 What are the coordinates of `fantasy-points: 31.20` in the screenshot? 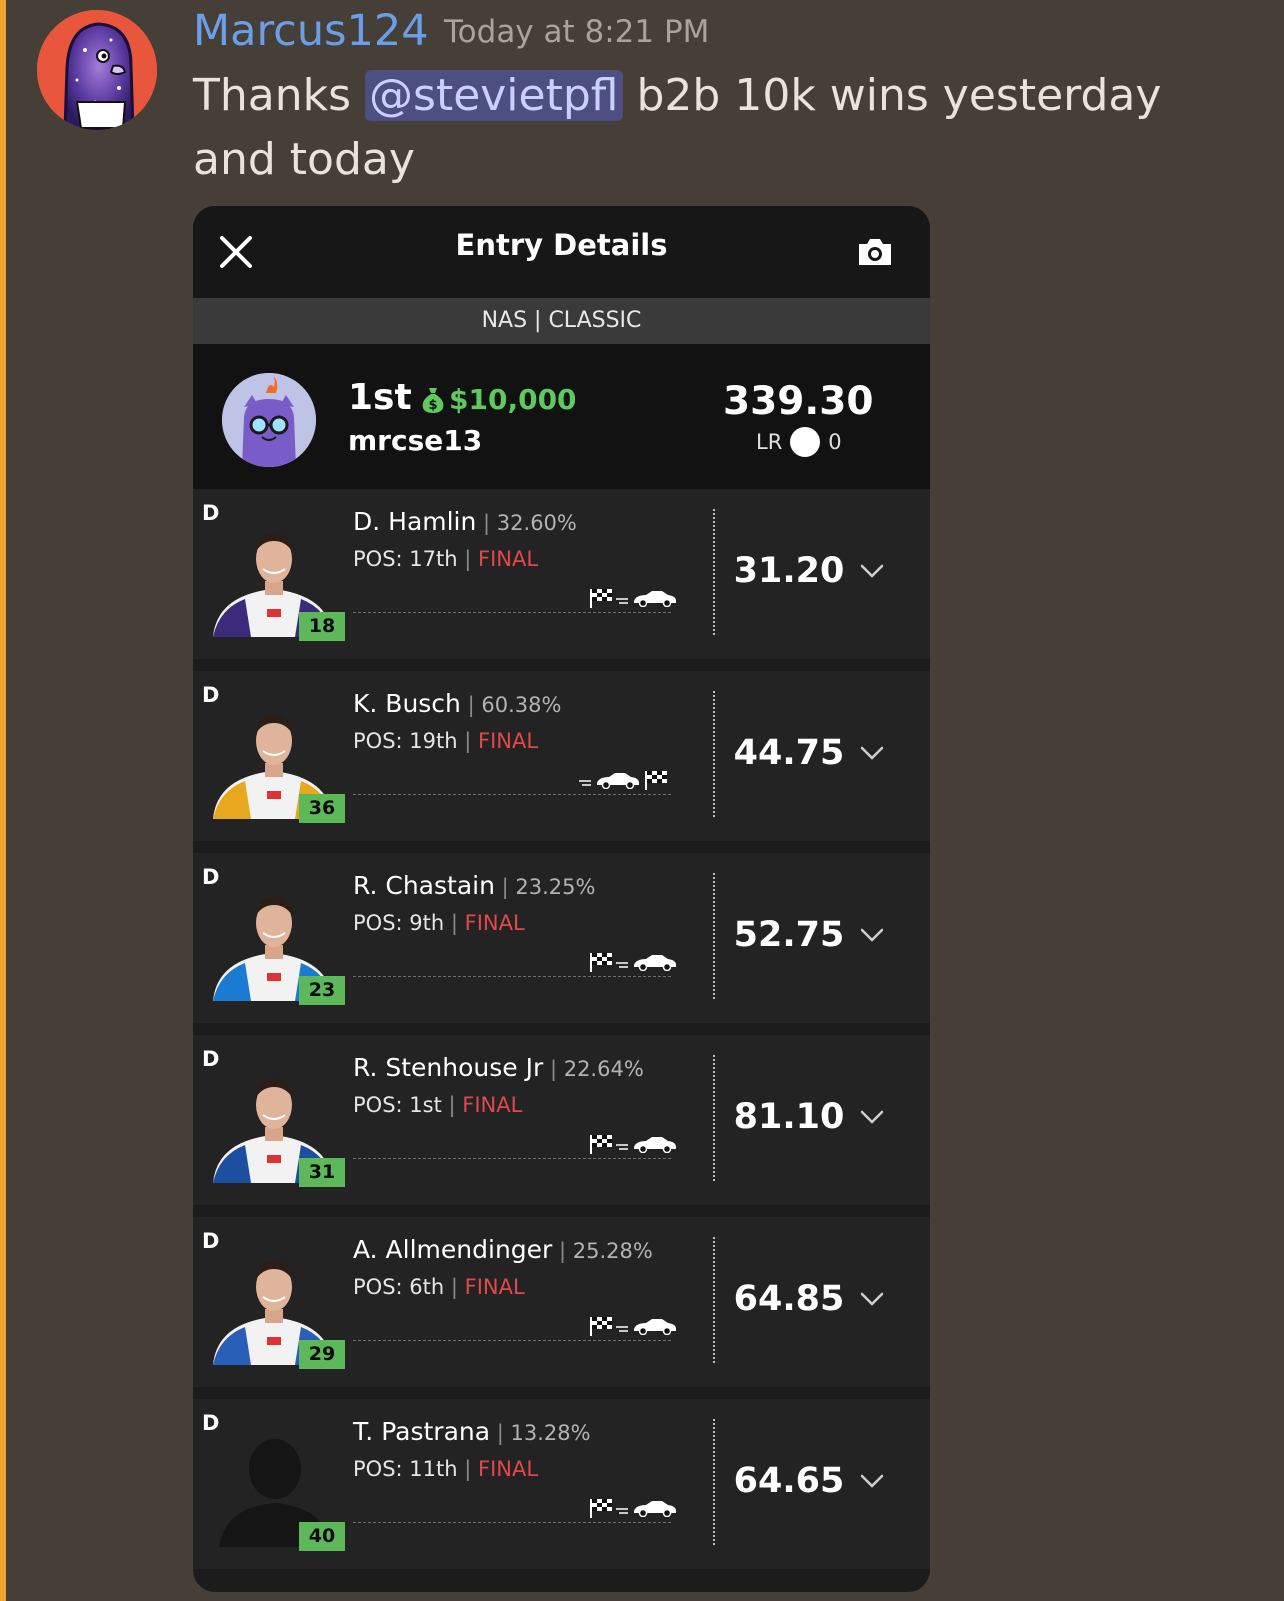 It's located at (789, 571).